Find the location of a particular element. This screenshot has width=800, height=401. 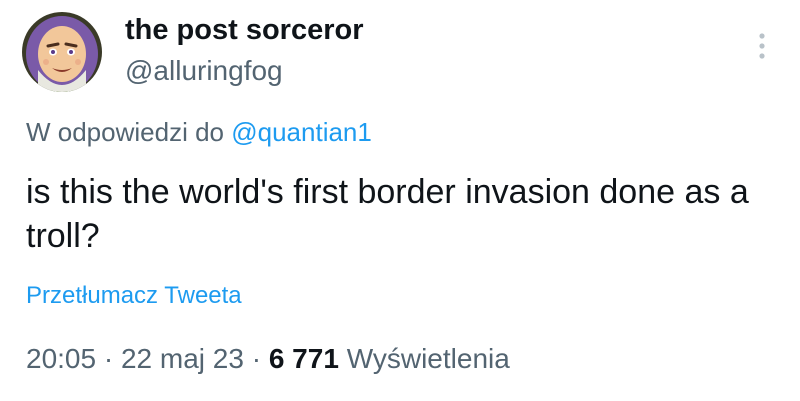

views-count: 6 771 is located at coordinates (303, 358).